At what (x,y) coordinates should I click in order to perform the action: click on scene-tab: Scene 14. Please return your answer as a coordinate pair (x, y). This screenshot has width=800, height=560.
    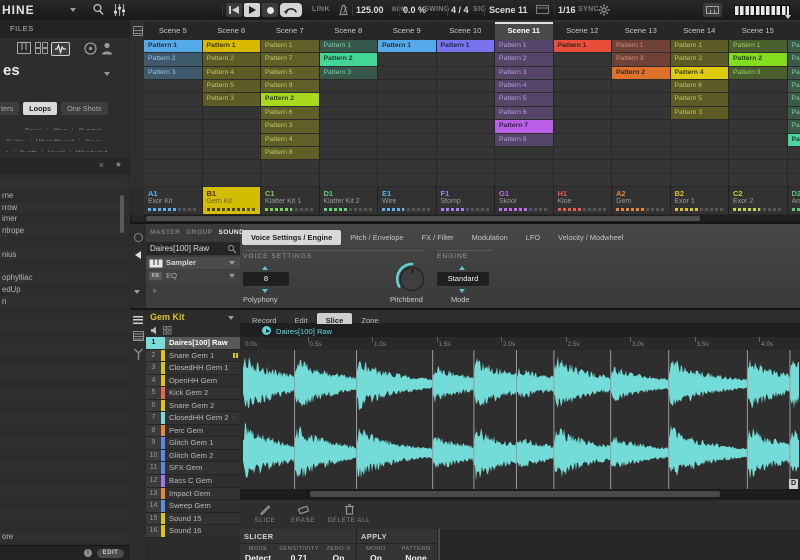
    Looking at the image, I should click on (699, 31).